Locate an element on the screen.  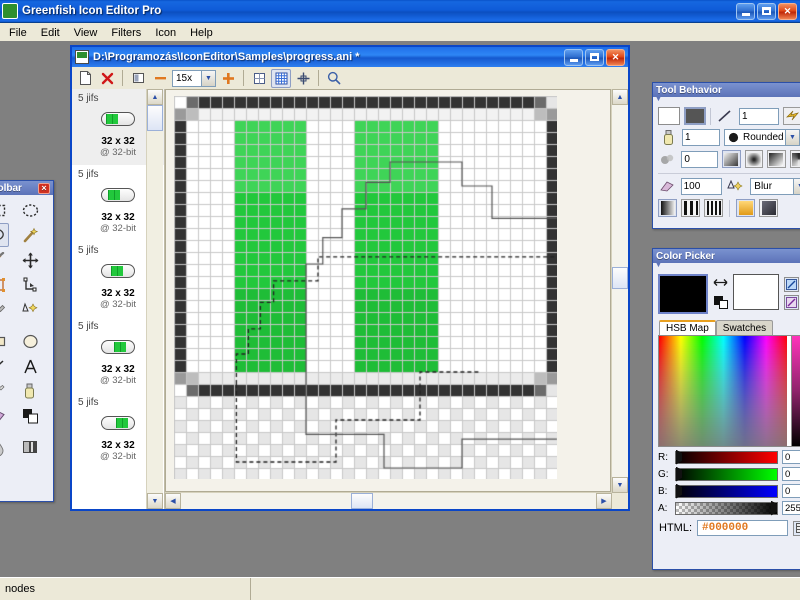
canvas-scroll-left-button: ◀ is located at coordinates (173, 501).